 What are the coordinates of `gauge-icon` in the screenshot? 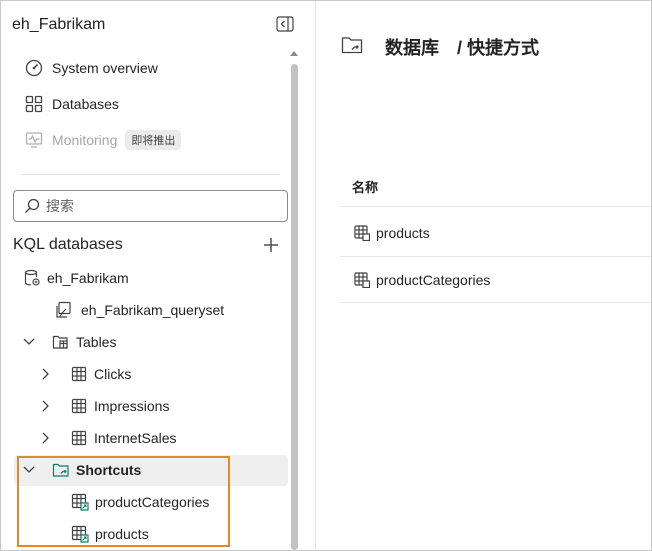 It's located at (34, 68).